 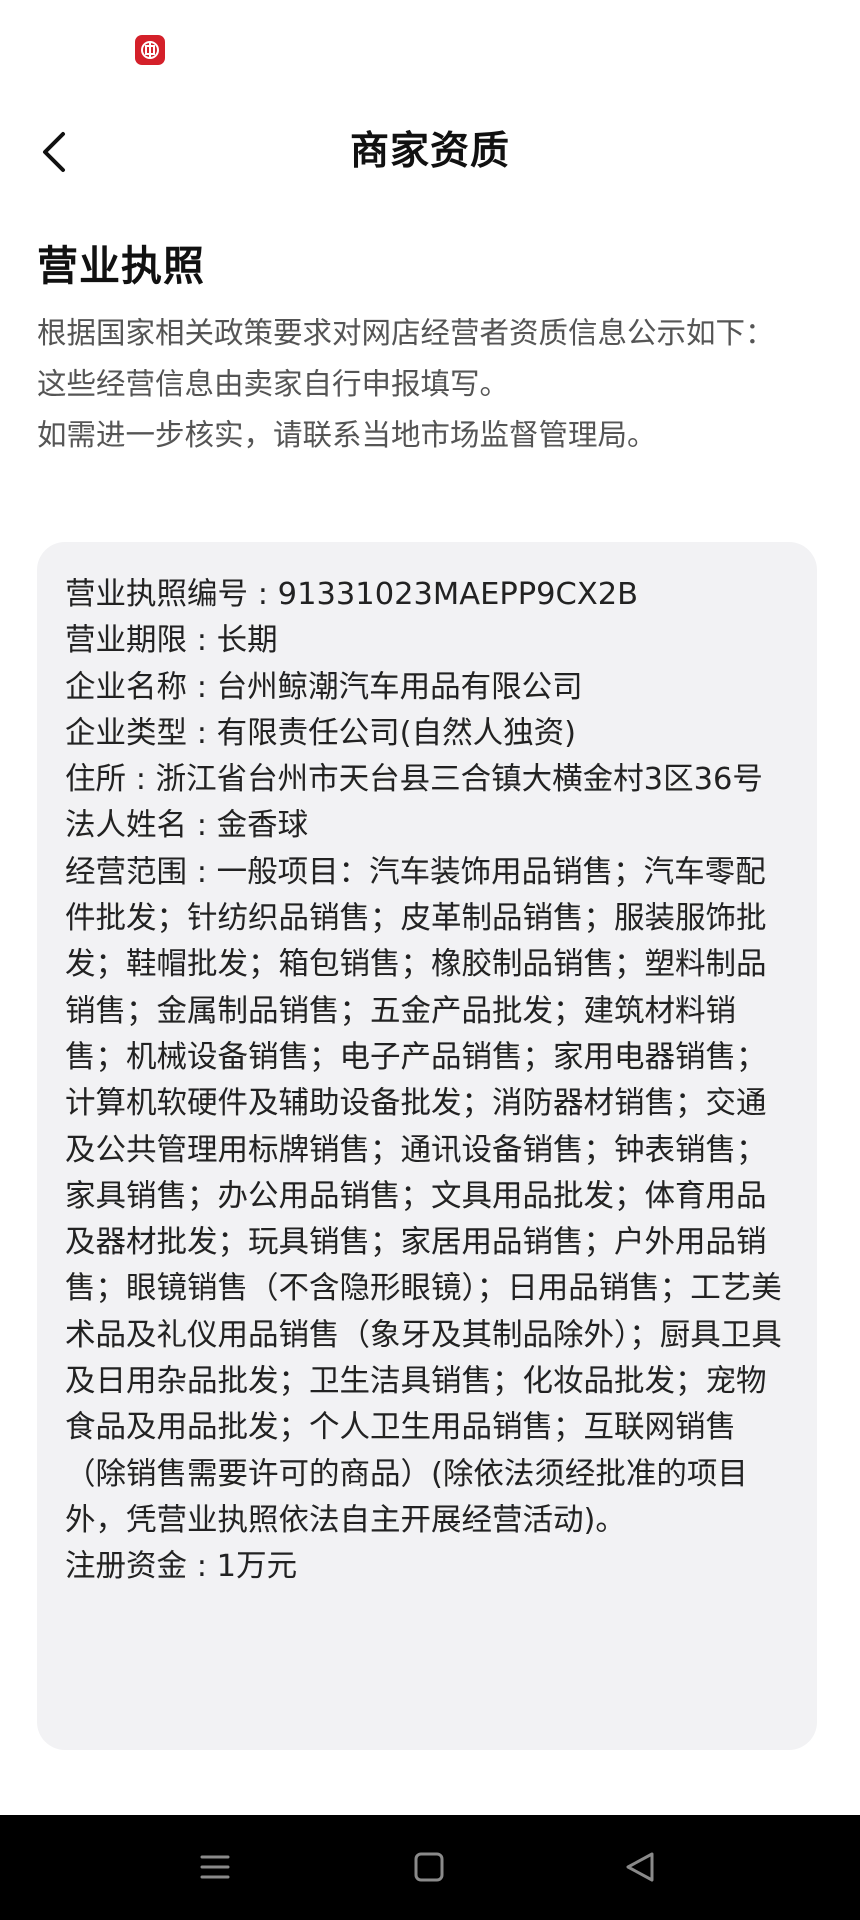 I want to click on square-home-icon, so click(x=429, y=1867).